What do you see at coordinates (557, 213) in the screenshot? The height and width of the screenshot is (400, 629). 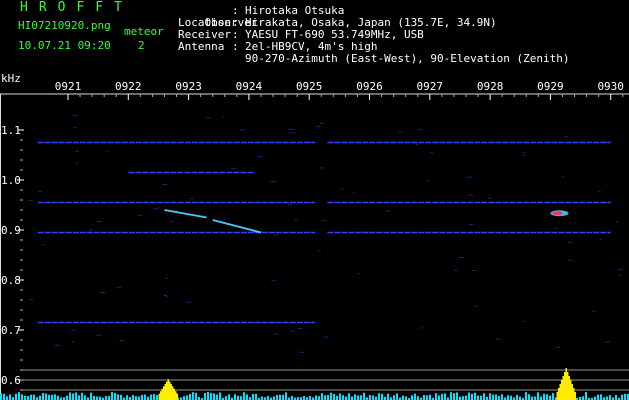 I see `meteor-echo-core` at bounding box center [557, 213].